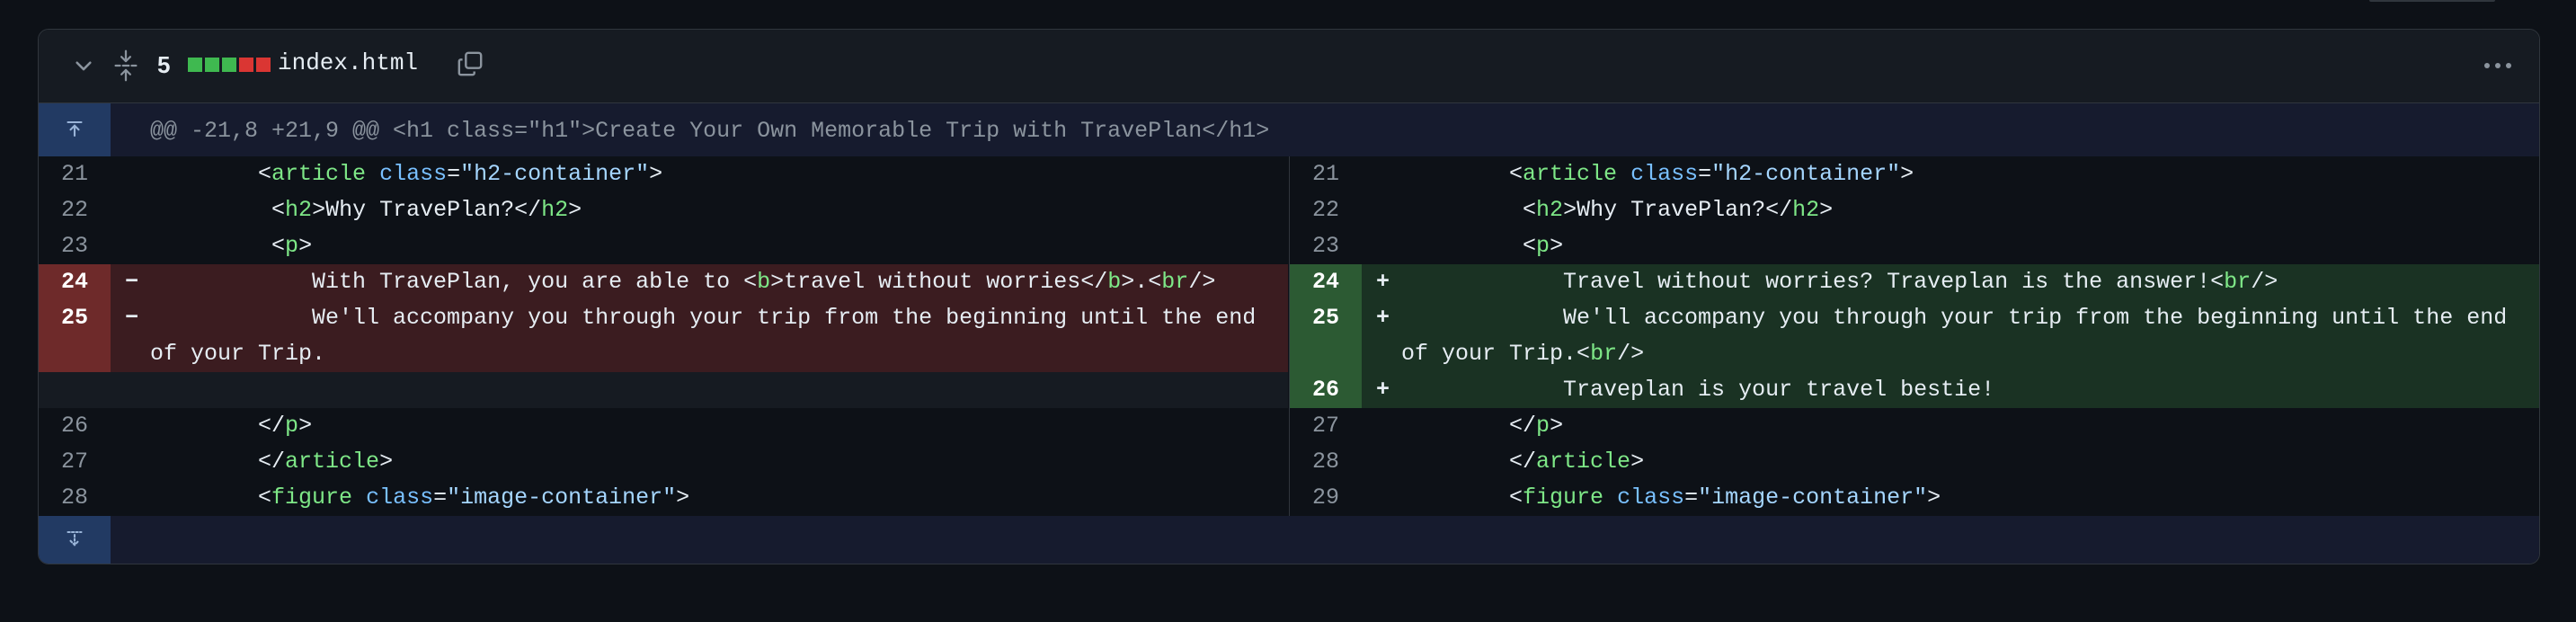  What do you see at coordinates (125, 66) in the screenshot?
I see `expand-all-icon` at bounding box center [125, 66].